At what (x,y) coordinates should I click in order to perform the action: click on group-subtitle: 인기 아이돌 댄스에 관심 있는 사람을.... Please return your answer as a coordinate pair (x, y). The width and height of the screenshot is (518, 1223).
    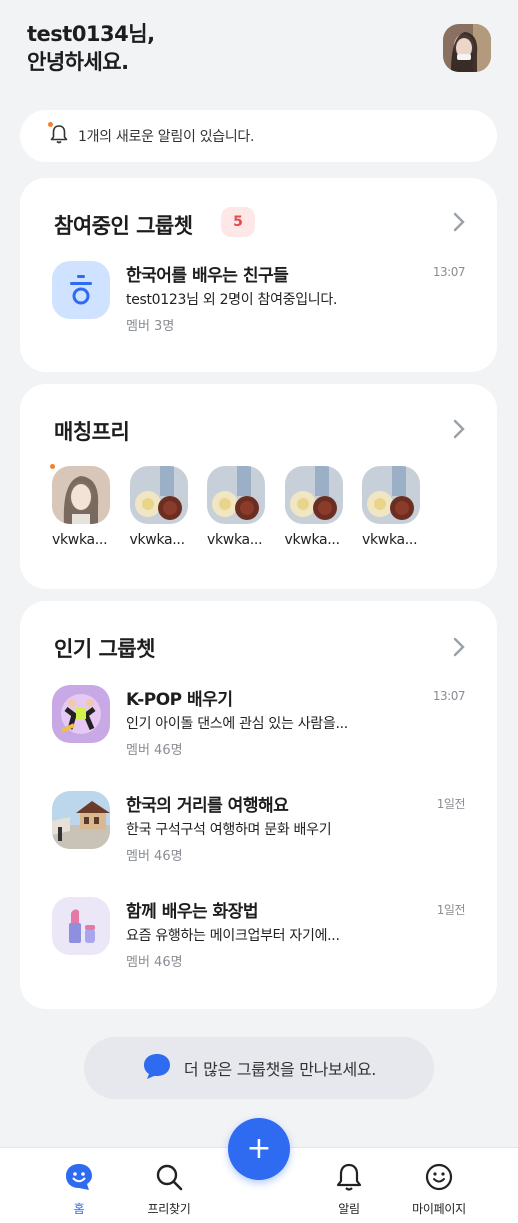
    Looking at the image, I should click on (237, 724).